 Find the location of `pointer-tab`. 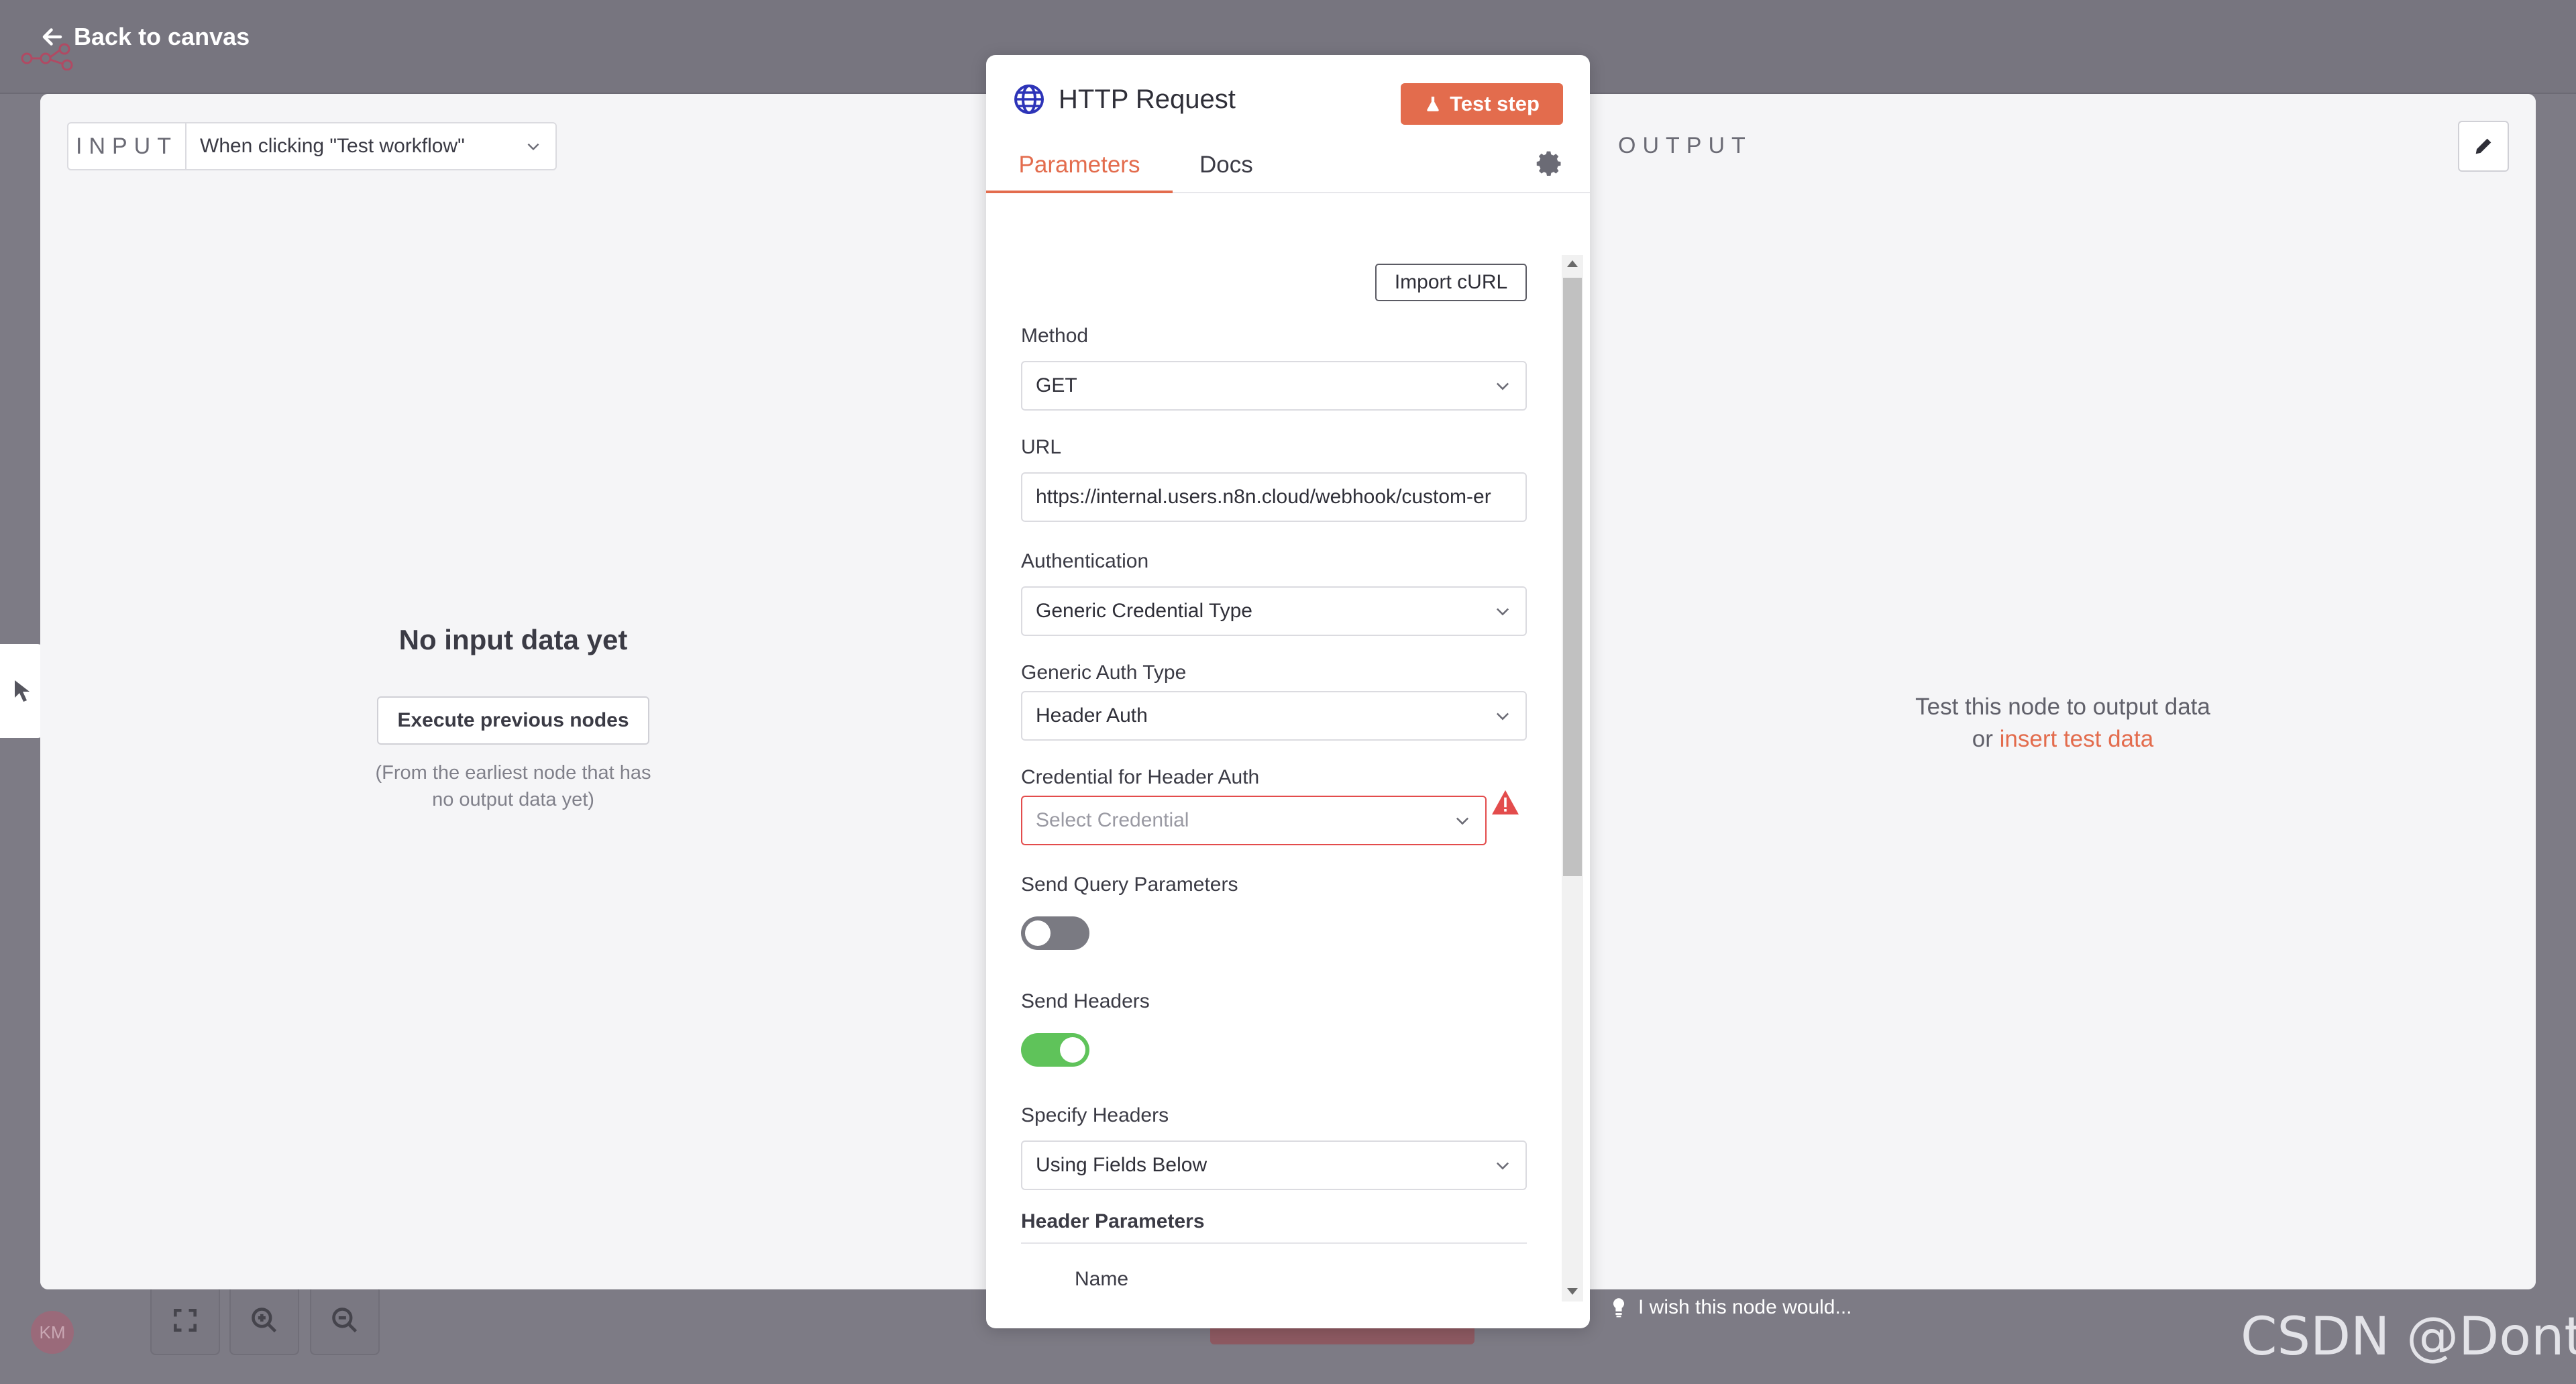

pointer-tab is located at coordinates (22, 691).